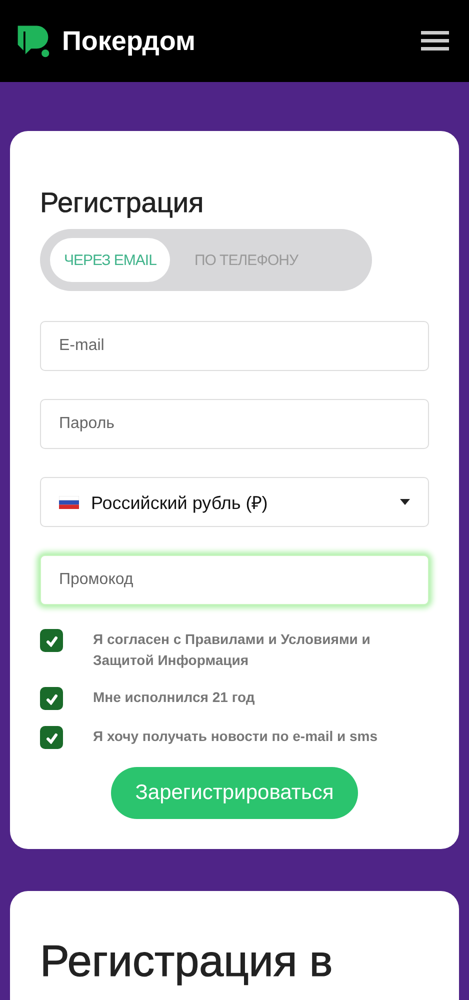 The image size is (469, 1000). Describe the element at coordinates (246, 260) in the screenshot. I see `tab: ПО ТЕЛЕФОНУ` at that location.